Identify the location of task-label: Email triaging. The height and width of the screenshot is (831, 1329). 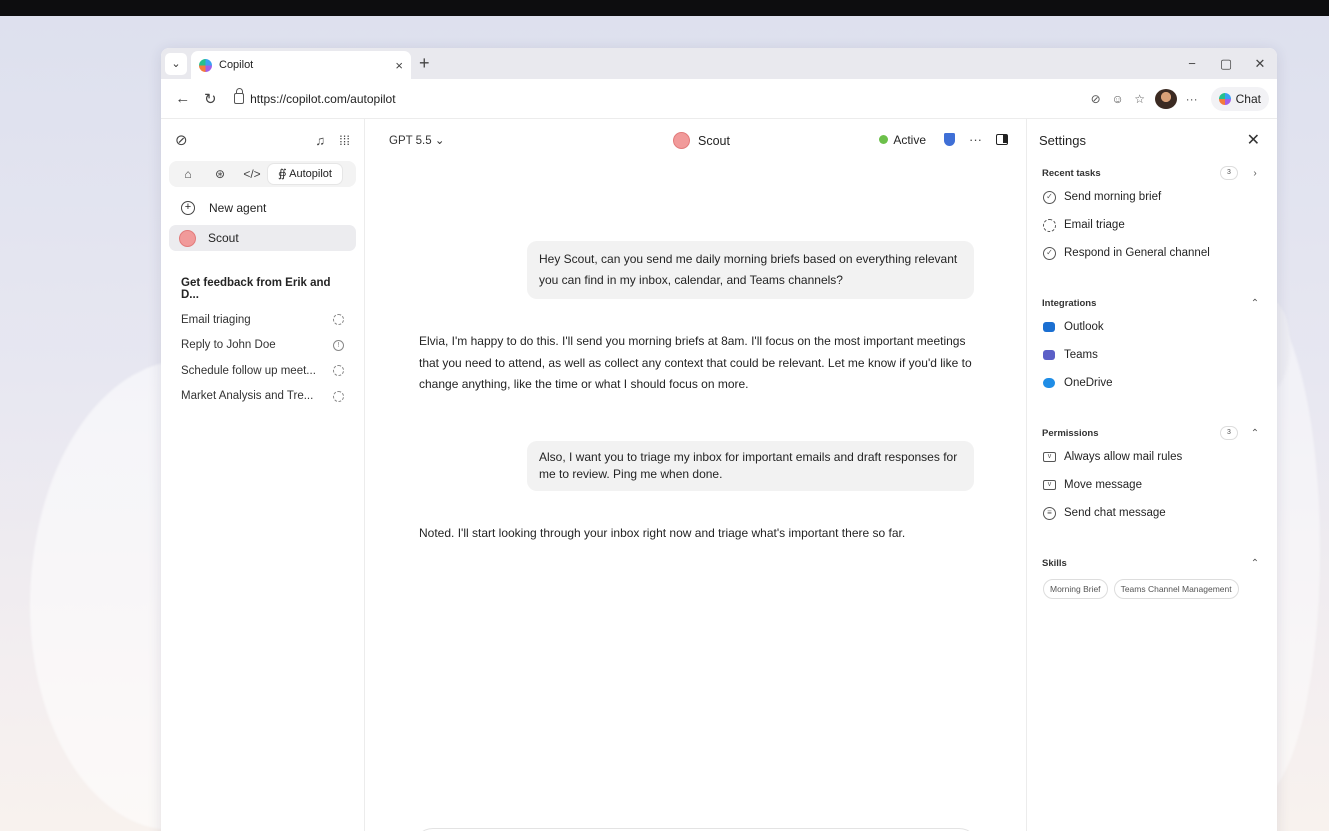
(216, 319).